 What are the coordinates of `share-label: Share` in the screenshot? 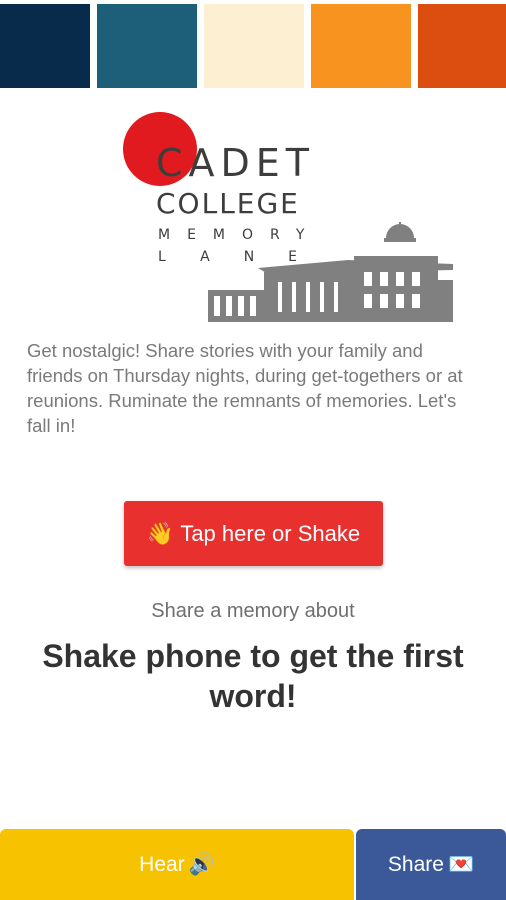 It's located at (415, 864).